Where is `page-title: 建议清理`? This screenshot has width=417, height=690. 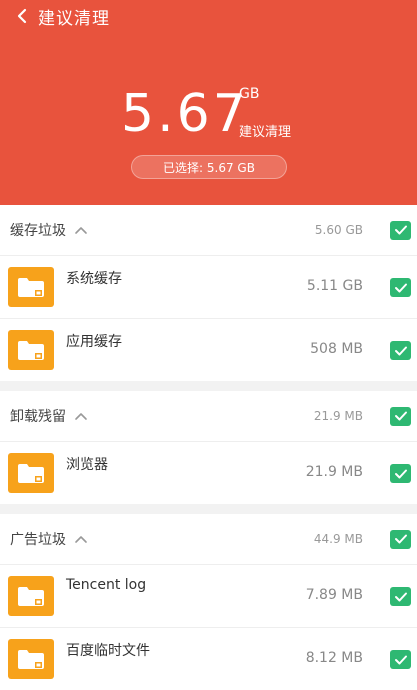
page-title: 建议清理 is located at coordinates (74, 18).